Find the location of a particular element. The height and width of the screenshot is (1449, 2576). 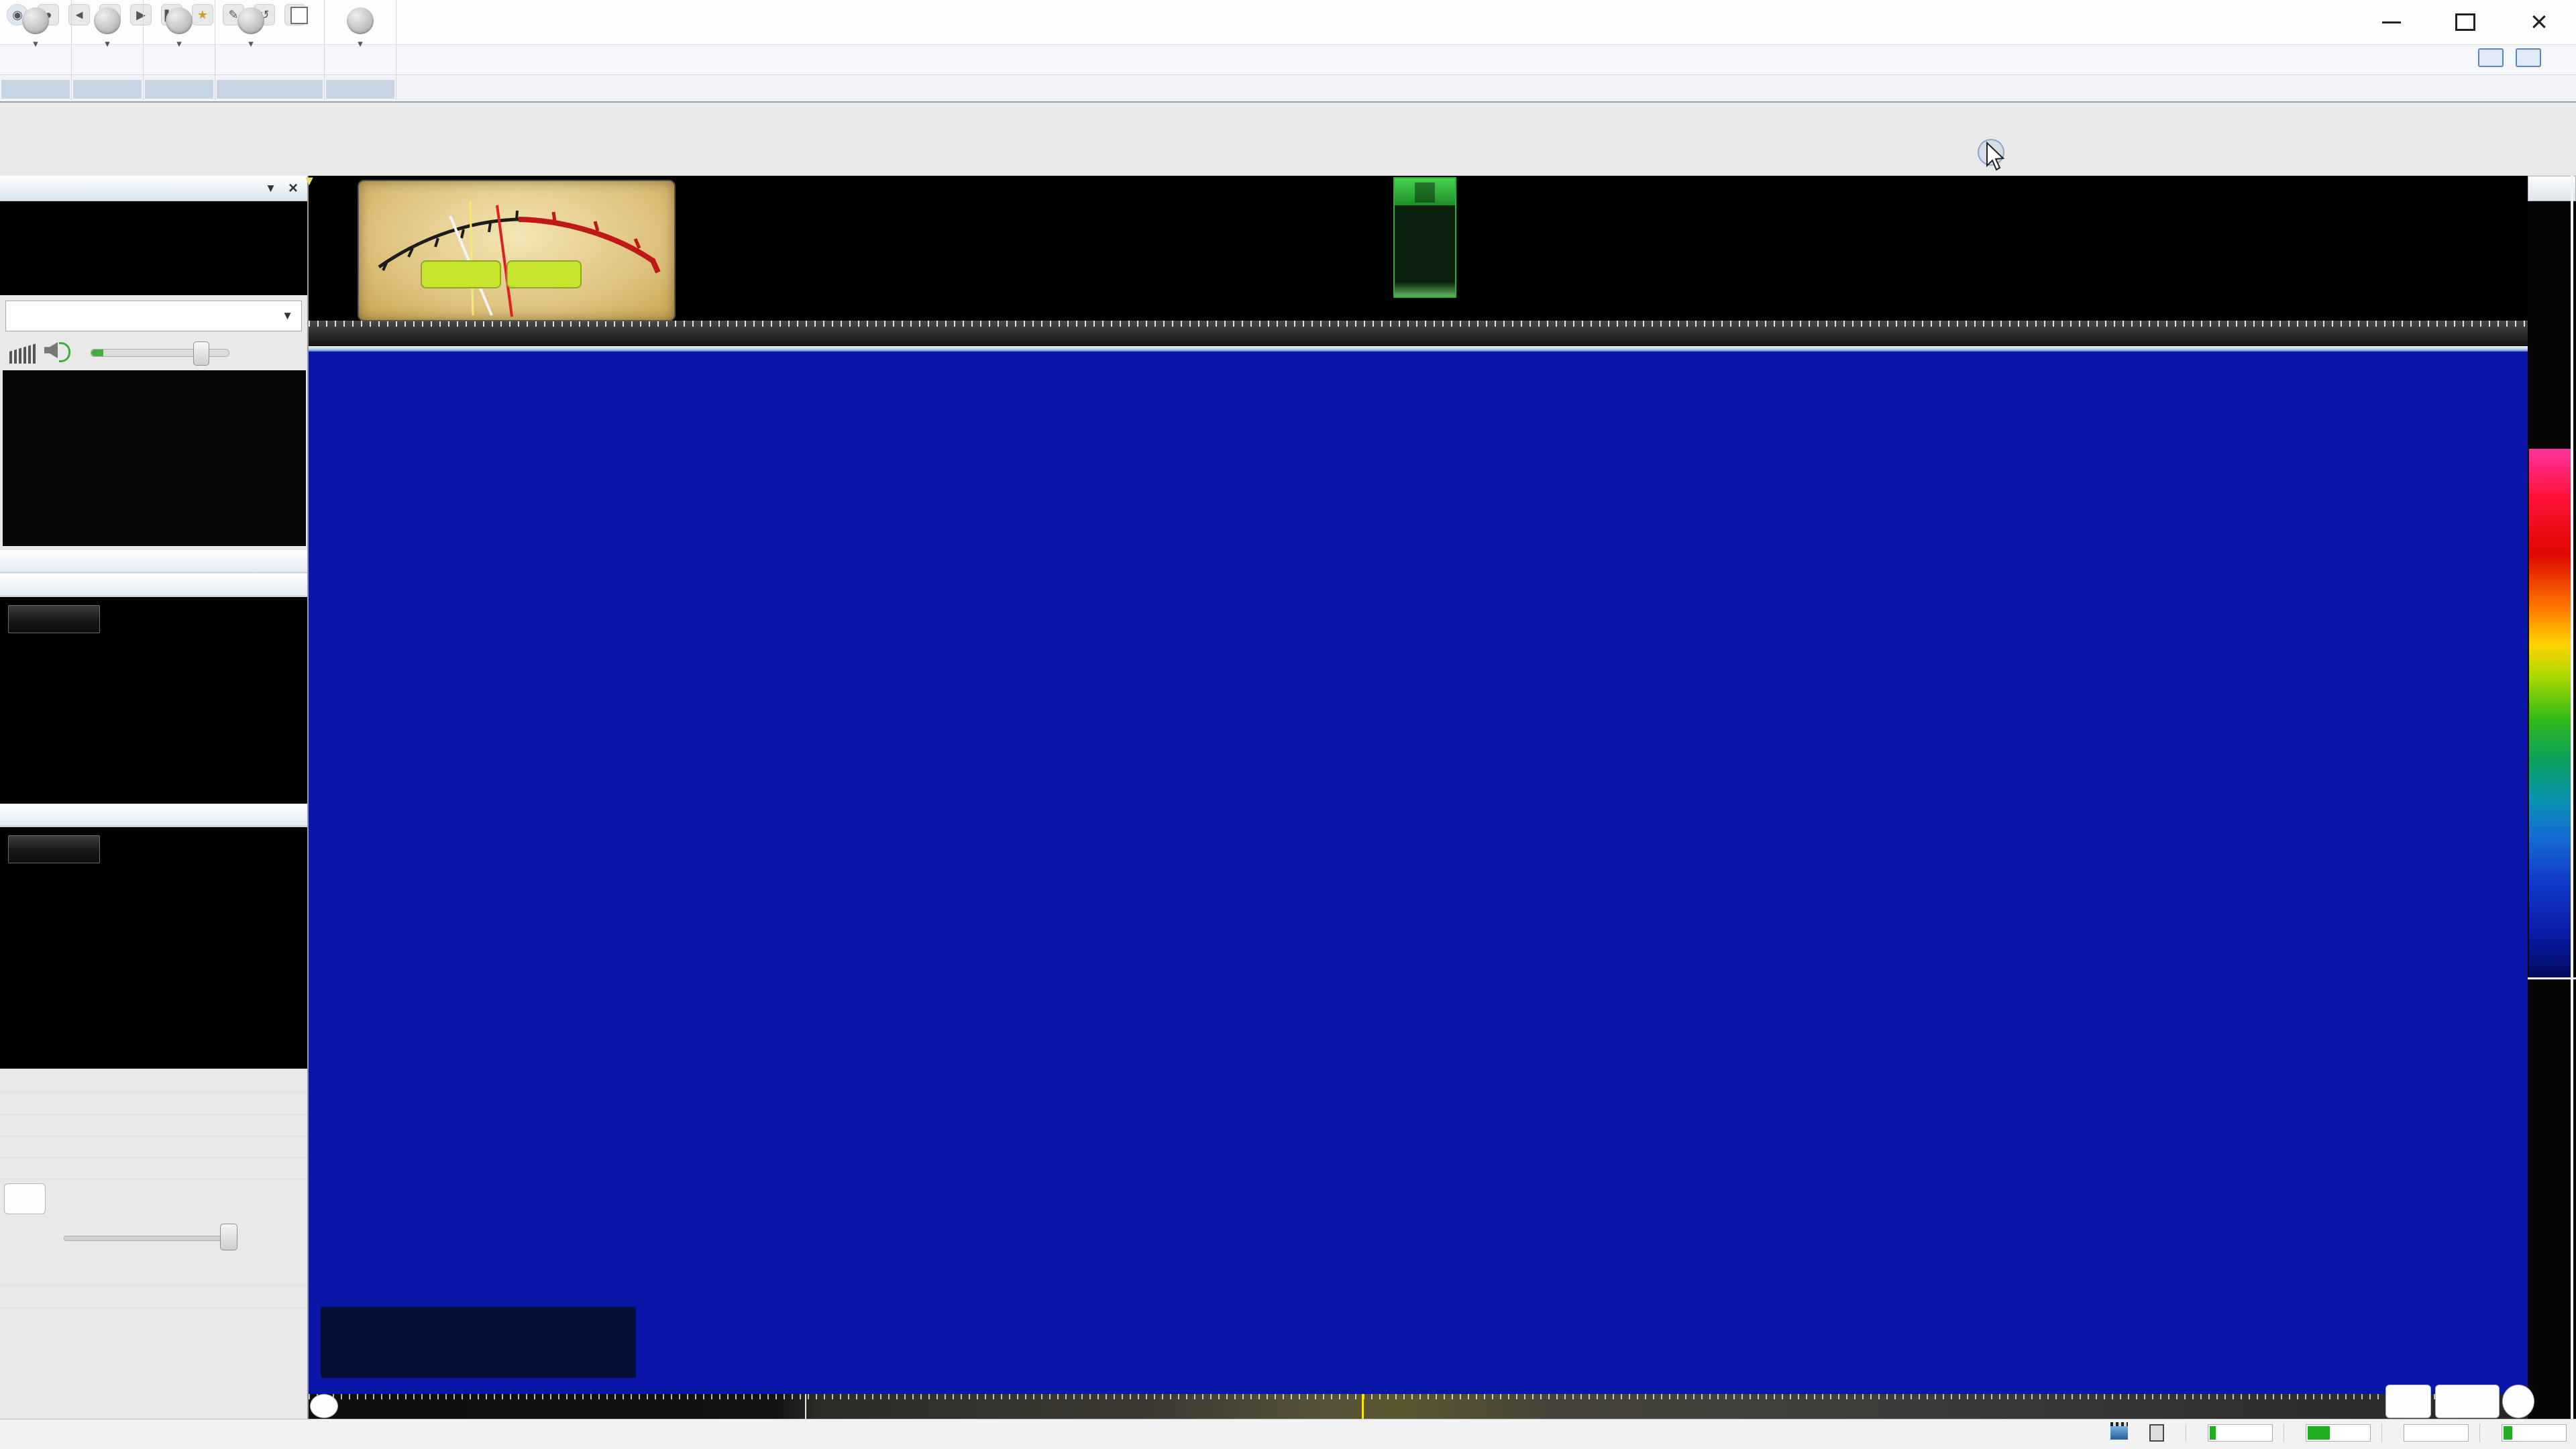

rx-channel-marker is located at coordinates (1424, 237).